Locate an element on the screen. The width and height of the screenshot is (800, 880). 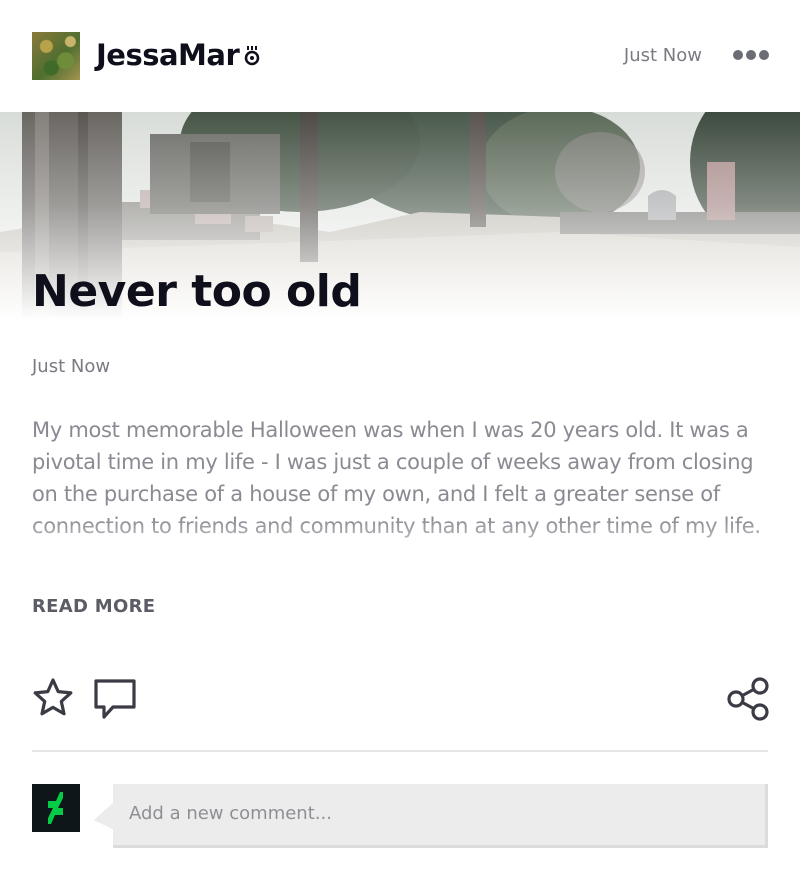
user-badge-icon is located at coordinates (252, 56).